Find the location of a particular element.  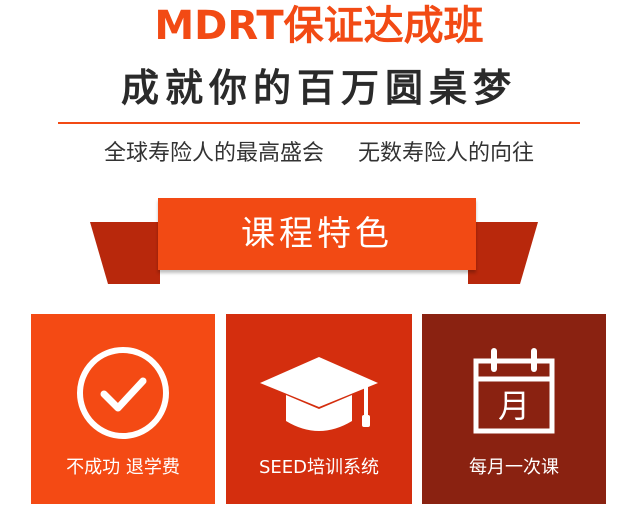

feature-label-monthly: 每月一次课 is located at coordinates (514, 467).